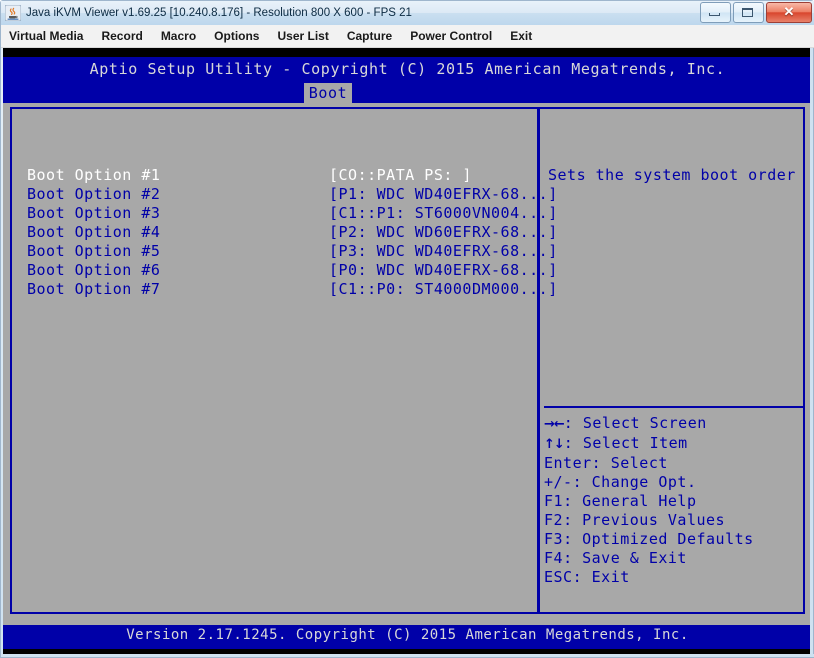 This screenshot has width=814, height=658. What do you see at coordinates (46, 36) in the screenshot?
I see `menu-item-virtual-media: Virtual Media` at bounding box center [46, 36].